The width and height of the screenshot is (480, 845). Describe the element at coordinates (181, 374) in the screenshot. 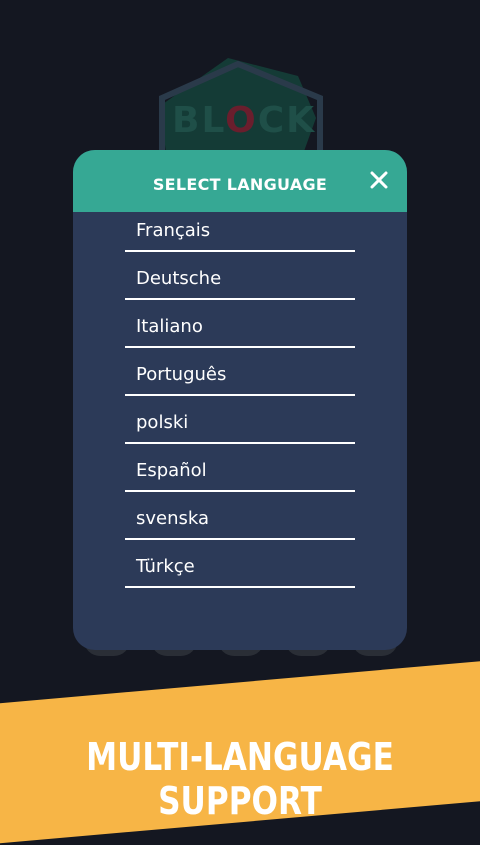

I see `language-label: Português` at that location.